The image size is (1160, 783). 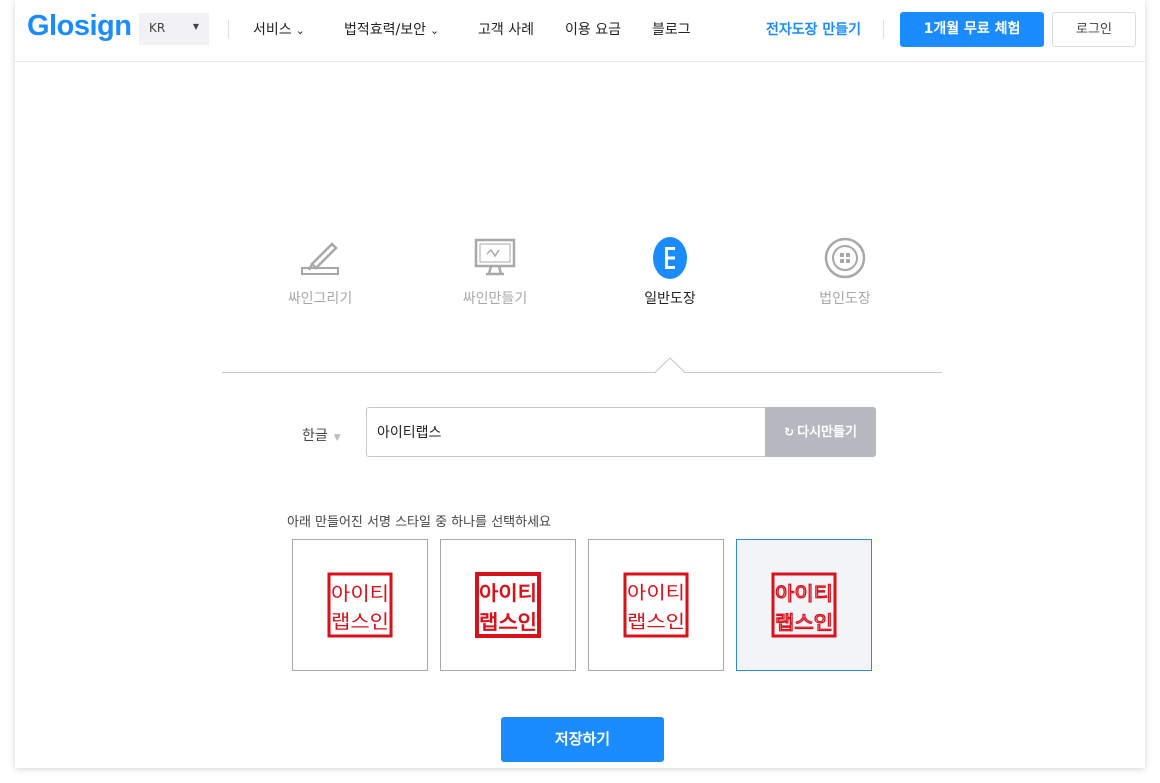 What do you see at coordinates (1094, 29) in the screenshot?
I see `login-button: 로그인` at bounding box center [1094, 29].